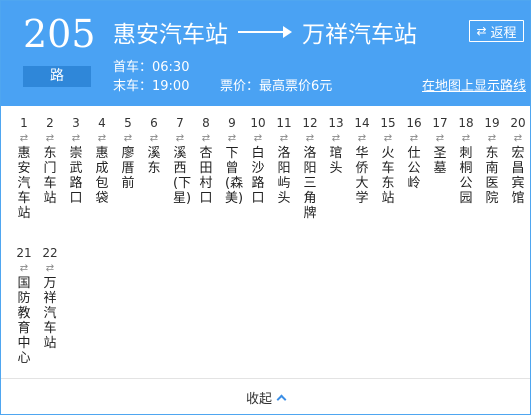  Describe the element at coordinates (24, 321) in the screenshot. I see `stop-name: 国防教育中心` at that location.